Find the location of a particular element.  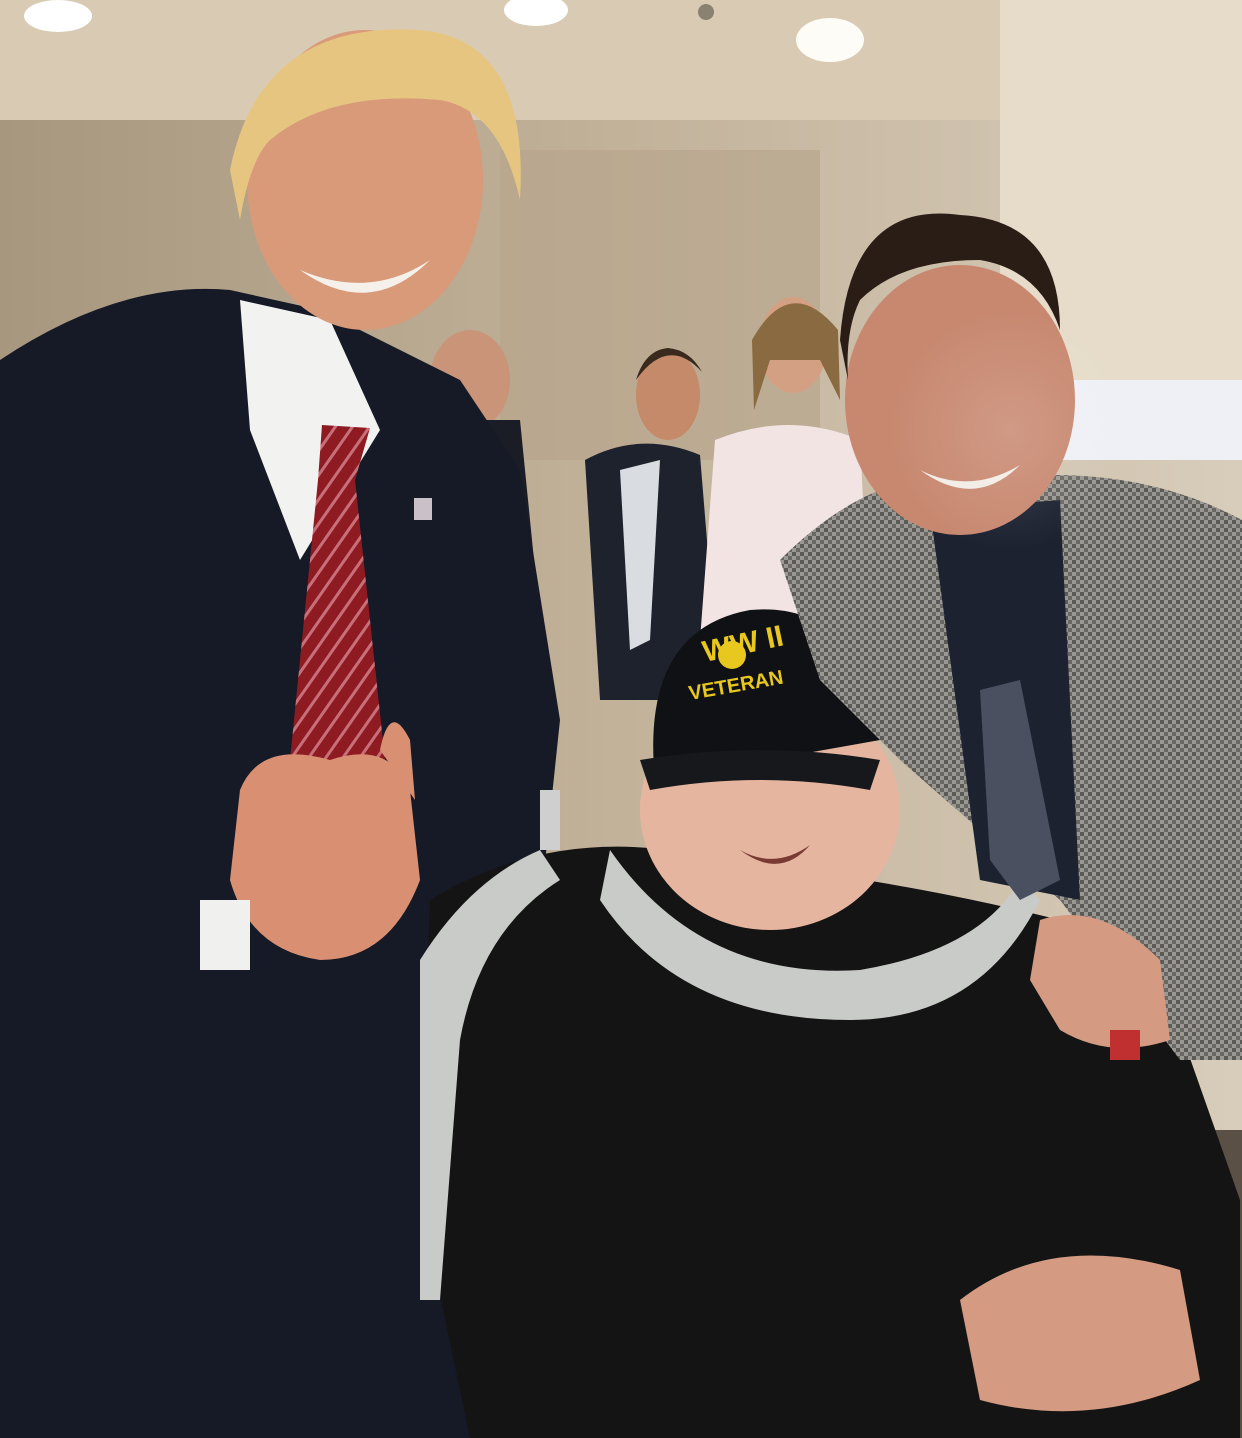

logo-patch is located at coordinates (1125, 1045).